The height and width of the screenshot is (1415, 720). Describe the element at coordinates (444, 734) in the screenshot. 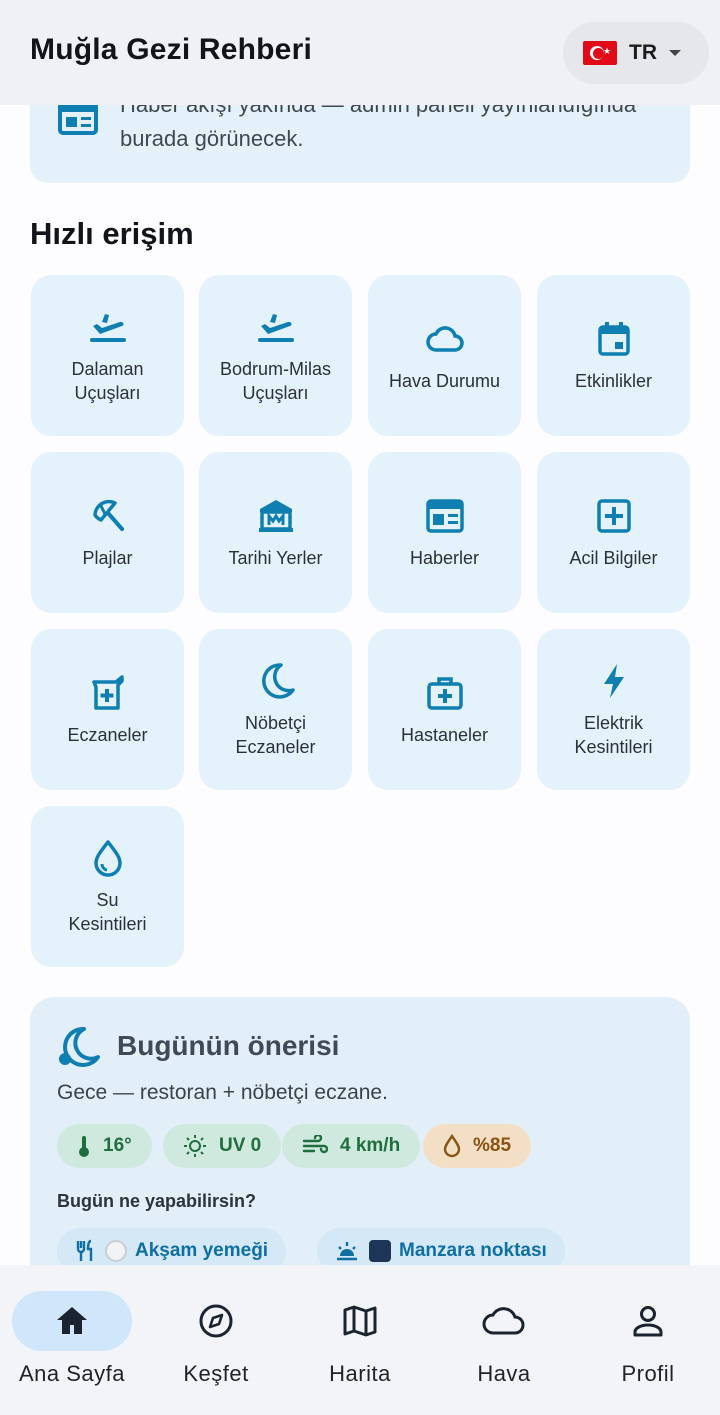

I see `tile-label: Hastaneler` at that location.